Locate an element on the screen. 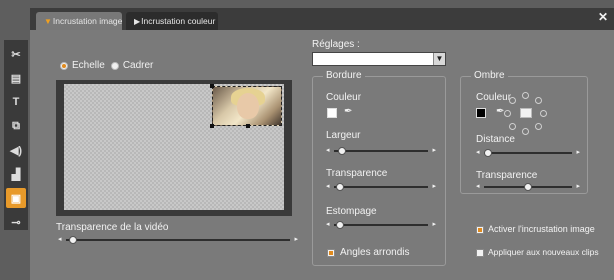 This screenshot has height=280, width=614. thumbnail-face is located at coordinates (248, 106).